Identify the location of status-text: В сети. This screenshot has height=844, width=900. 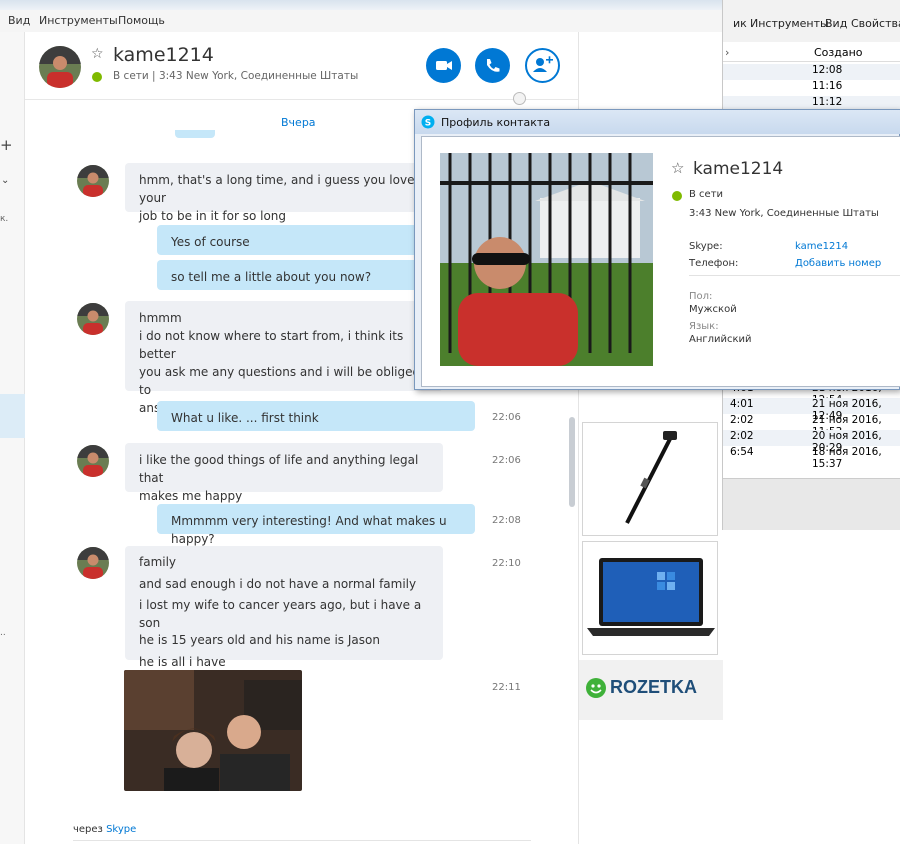
(131, 76).